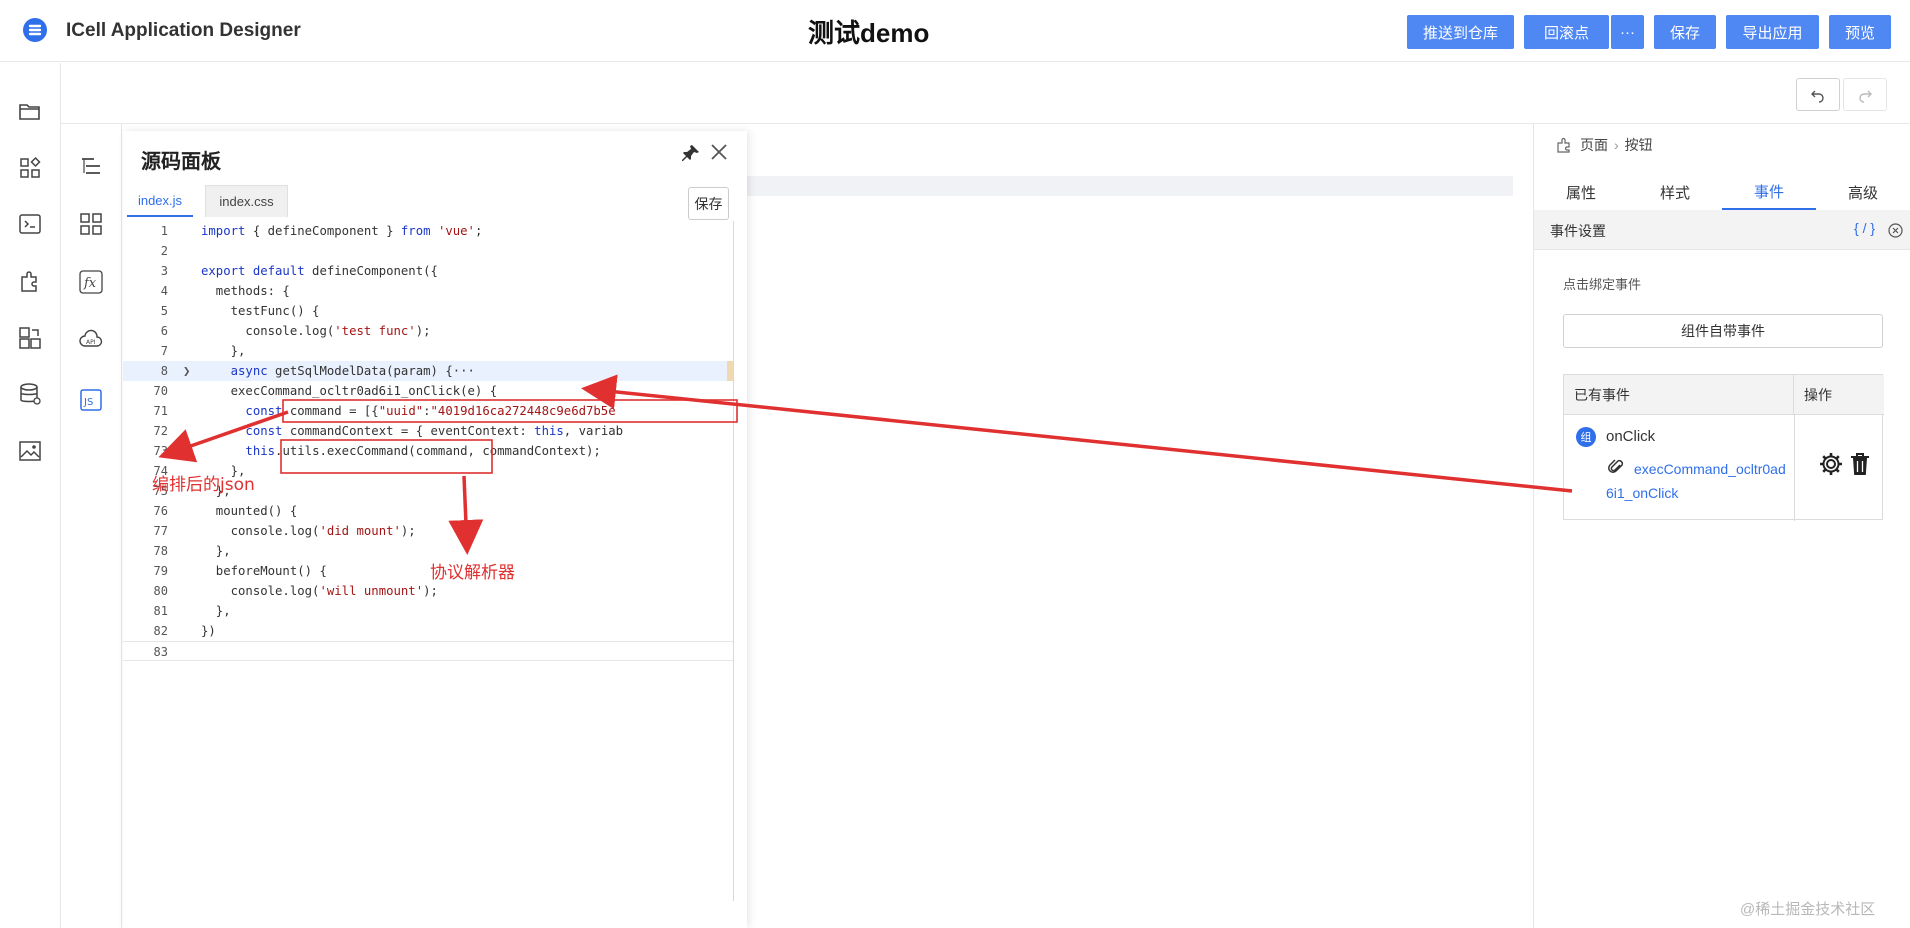 Image resolution: width=1910 pixels, height=928 pixels. What do you see at coordinates (1772, 32) in the screenshot?
I see `export-app-button: 导出应用` at bounding box center [1772, 32].